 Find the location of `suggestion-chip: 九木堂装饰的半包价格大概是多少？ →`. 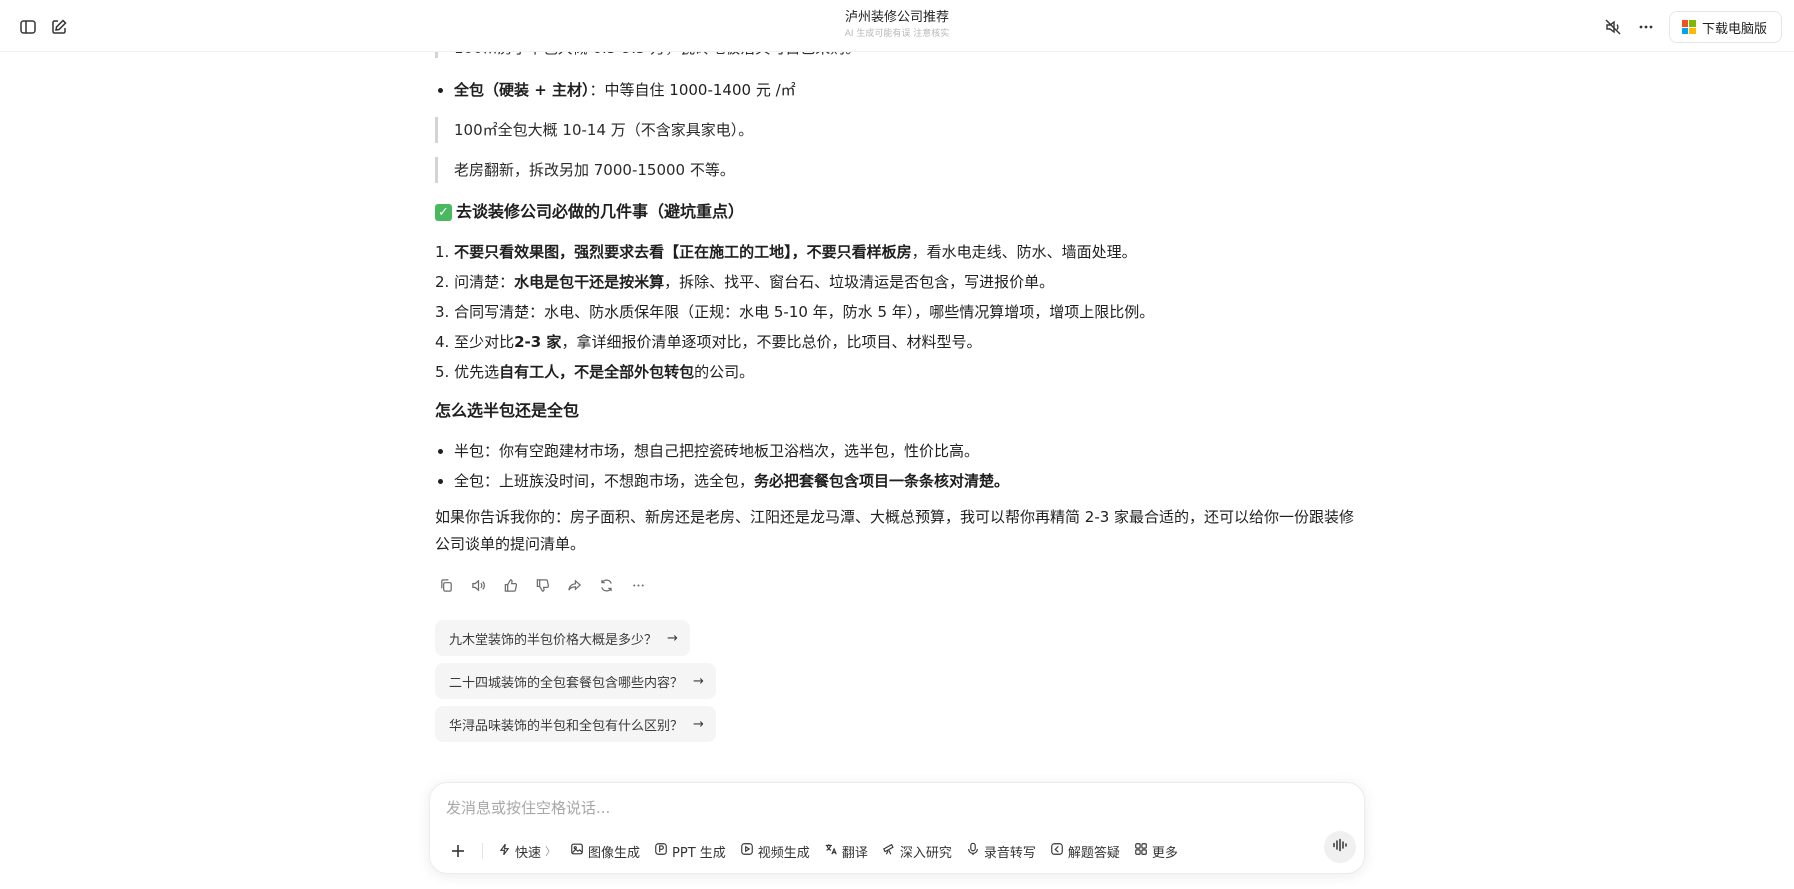

suggestion-chip: 九木堂装饰的半包价格大概是多少？ → is located at coordinates (562, 638).